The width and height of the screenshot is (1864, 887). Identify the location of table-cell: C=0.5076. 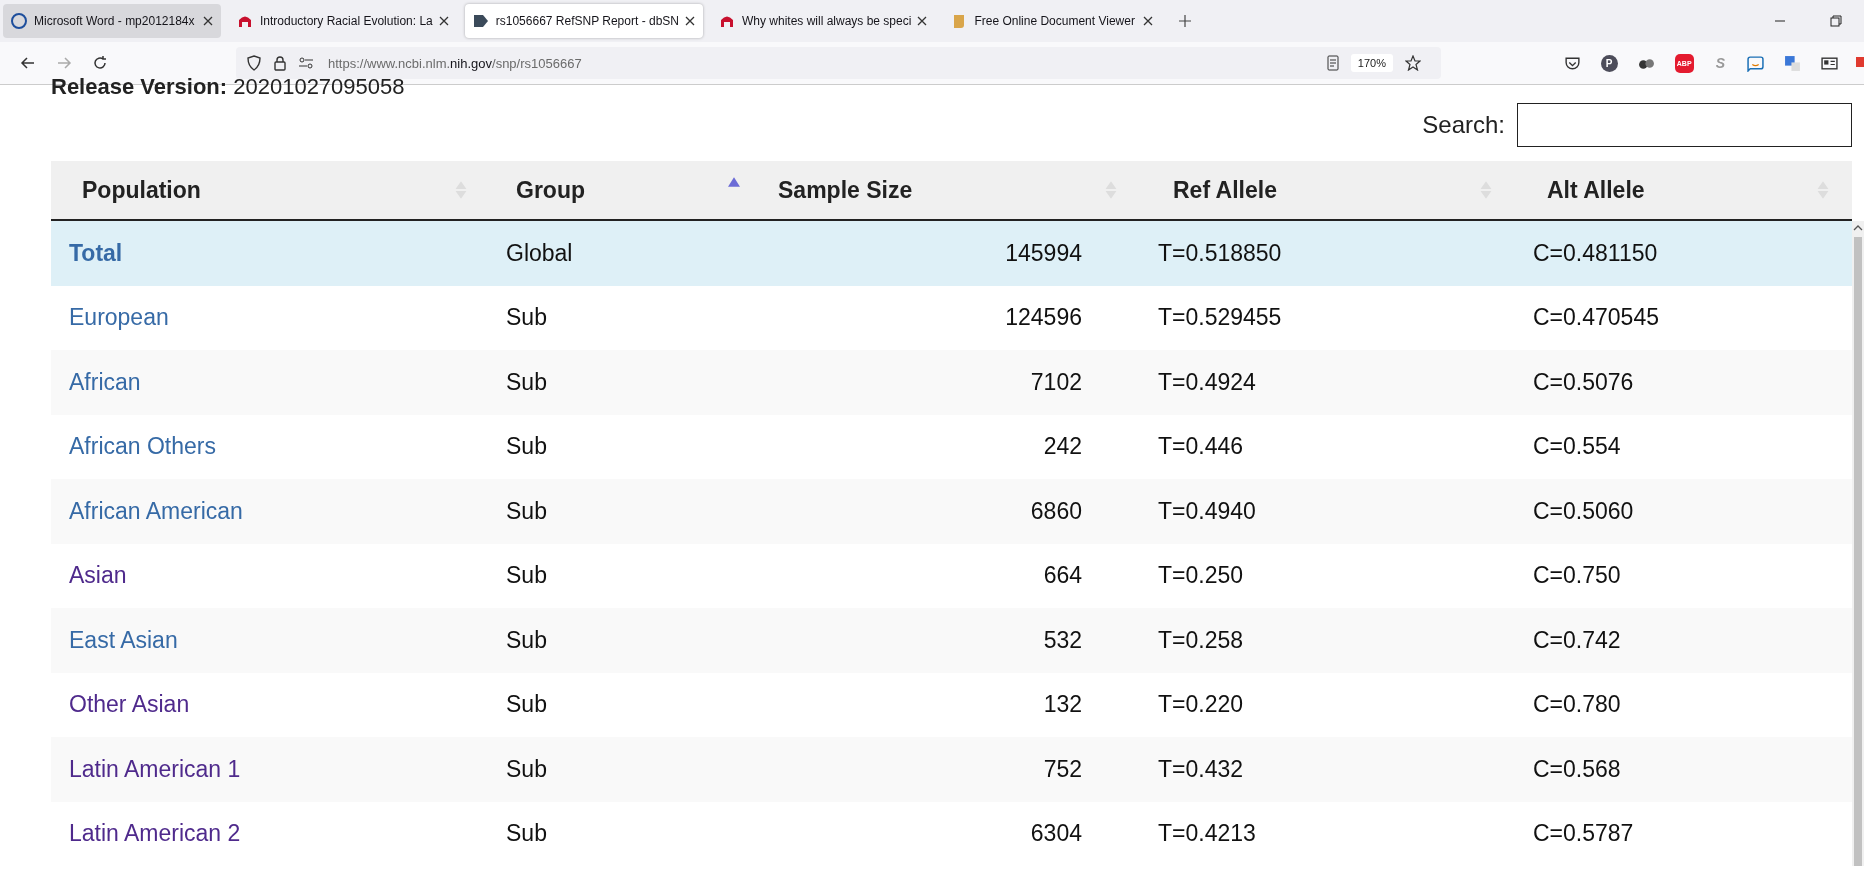
(1583, 381).